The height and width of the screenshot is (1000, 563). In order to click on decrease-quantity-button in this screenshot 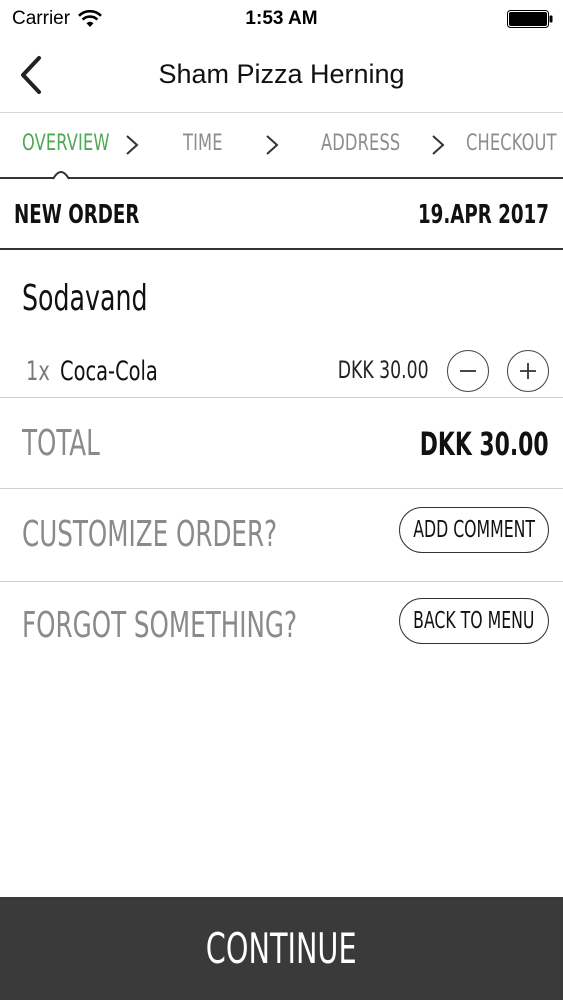, I will do `click(468, 371)`.